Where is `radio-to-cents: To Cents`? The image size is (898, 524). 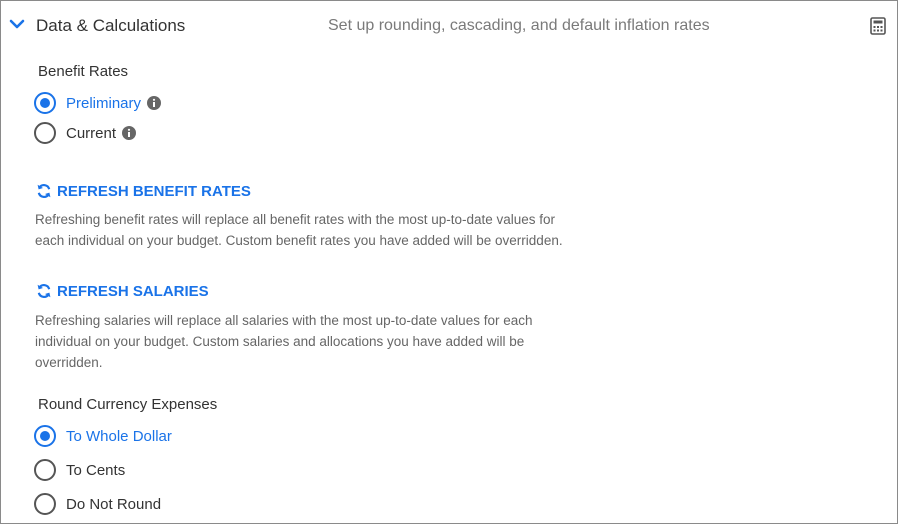
radio-to-cents: To Cents is located at coordinates (79, 470).